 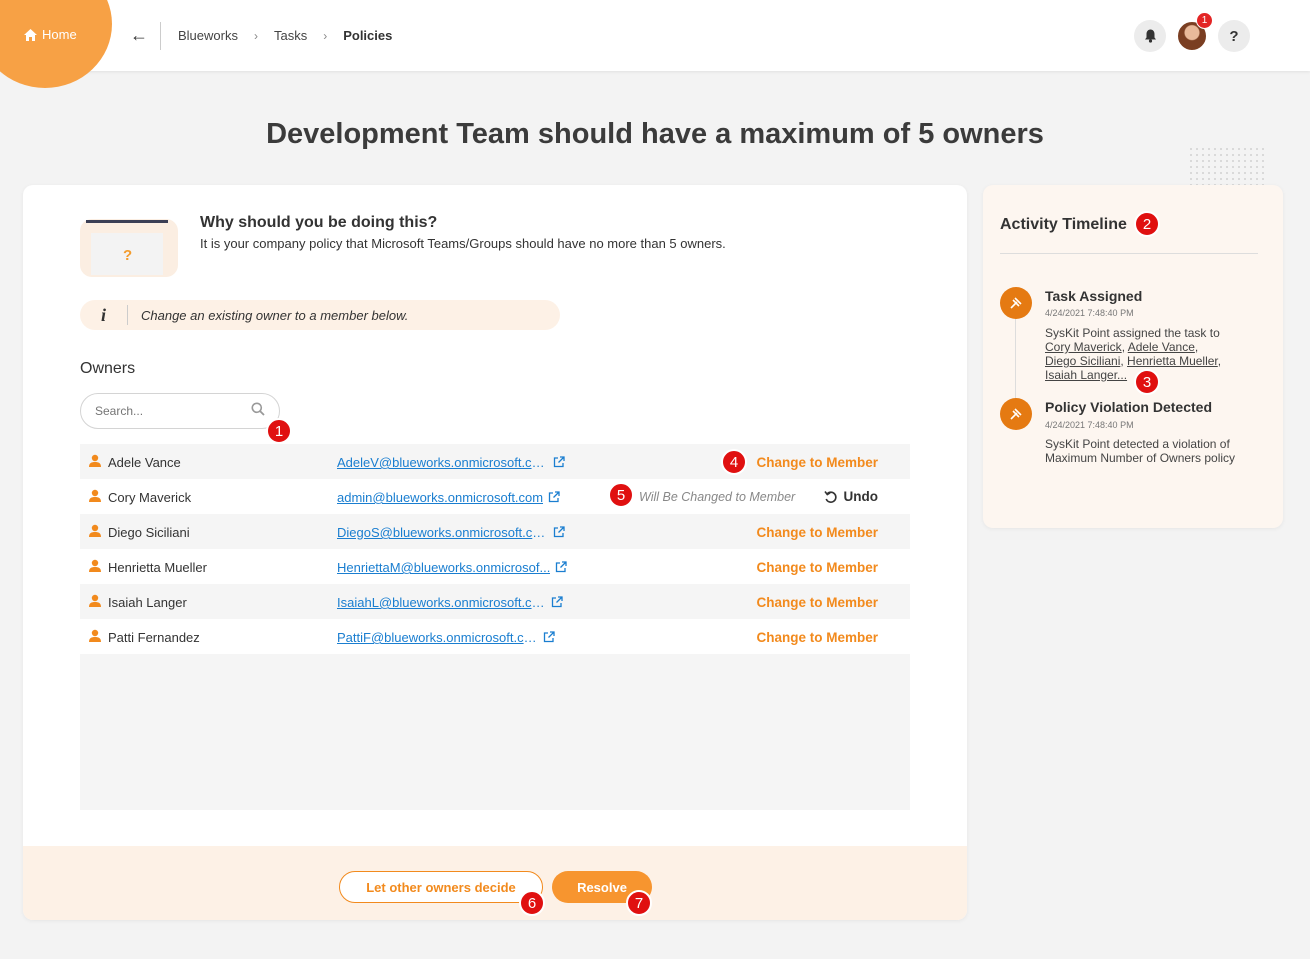 What do you see at coordinates (532, 903) in the screenshot?
I see `callout-marker: 6` at bounding box center [532, 903].